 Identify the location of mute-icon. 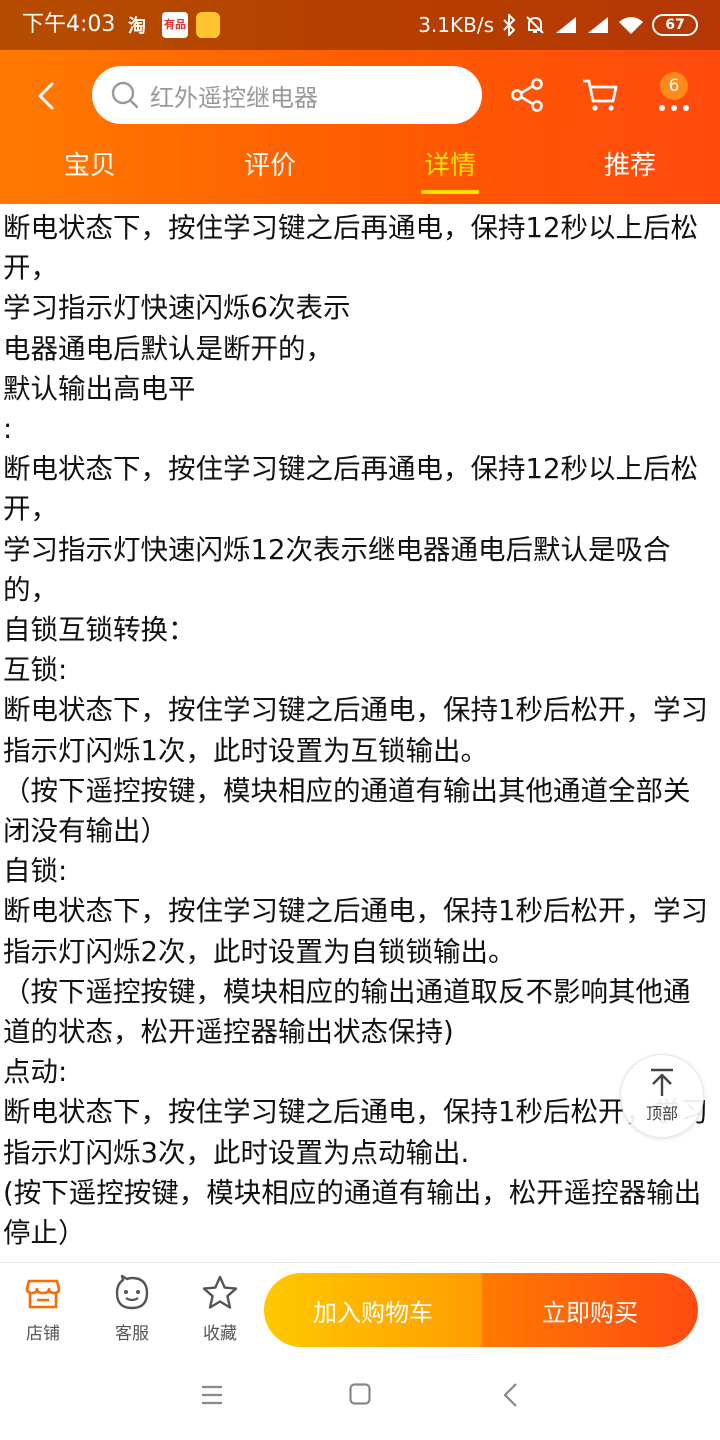
(535, 25).